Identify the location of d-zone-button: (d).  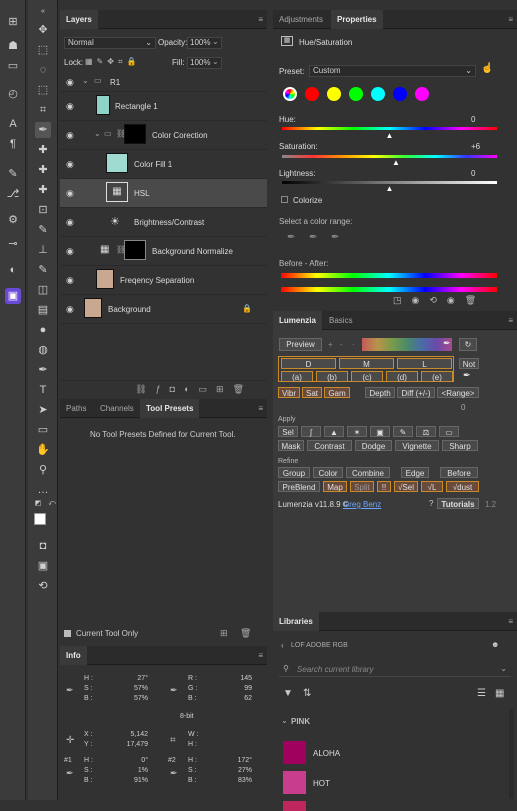
(402, 376).